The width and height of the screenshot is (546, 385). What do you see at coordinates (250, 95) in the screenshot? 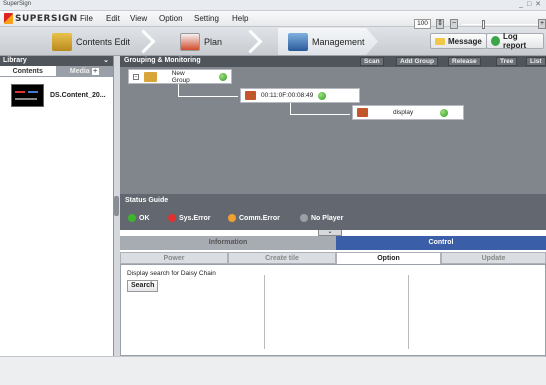
I see `device-icon` at bounding box center [250, 95].